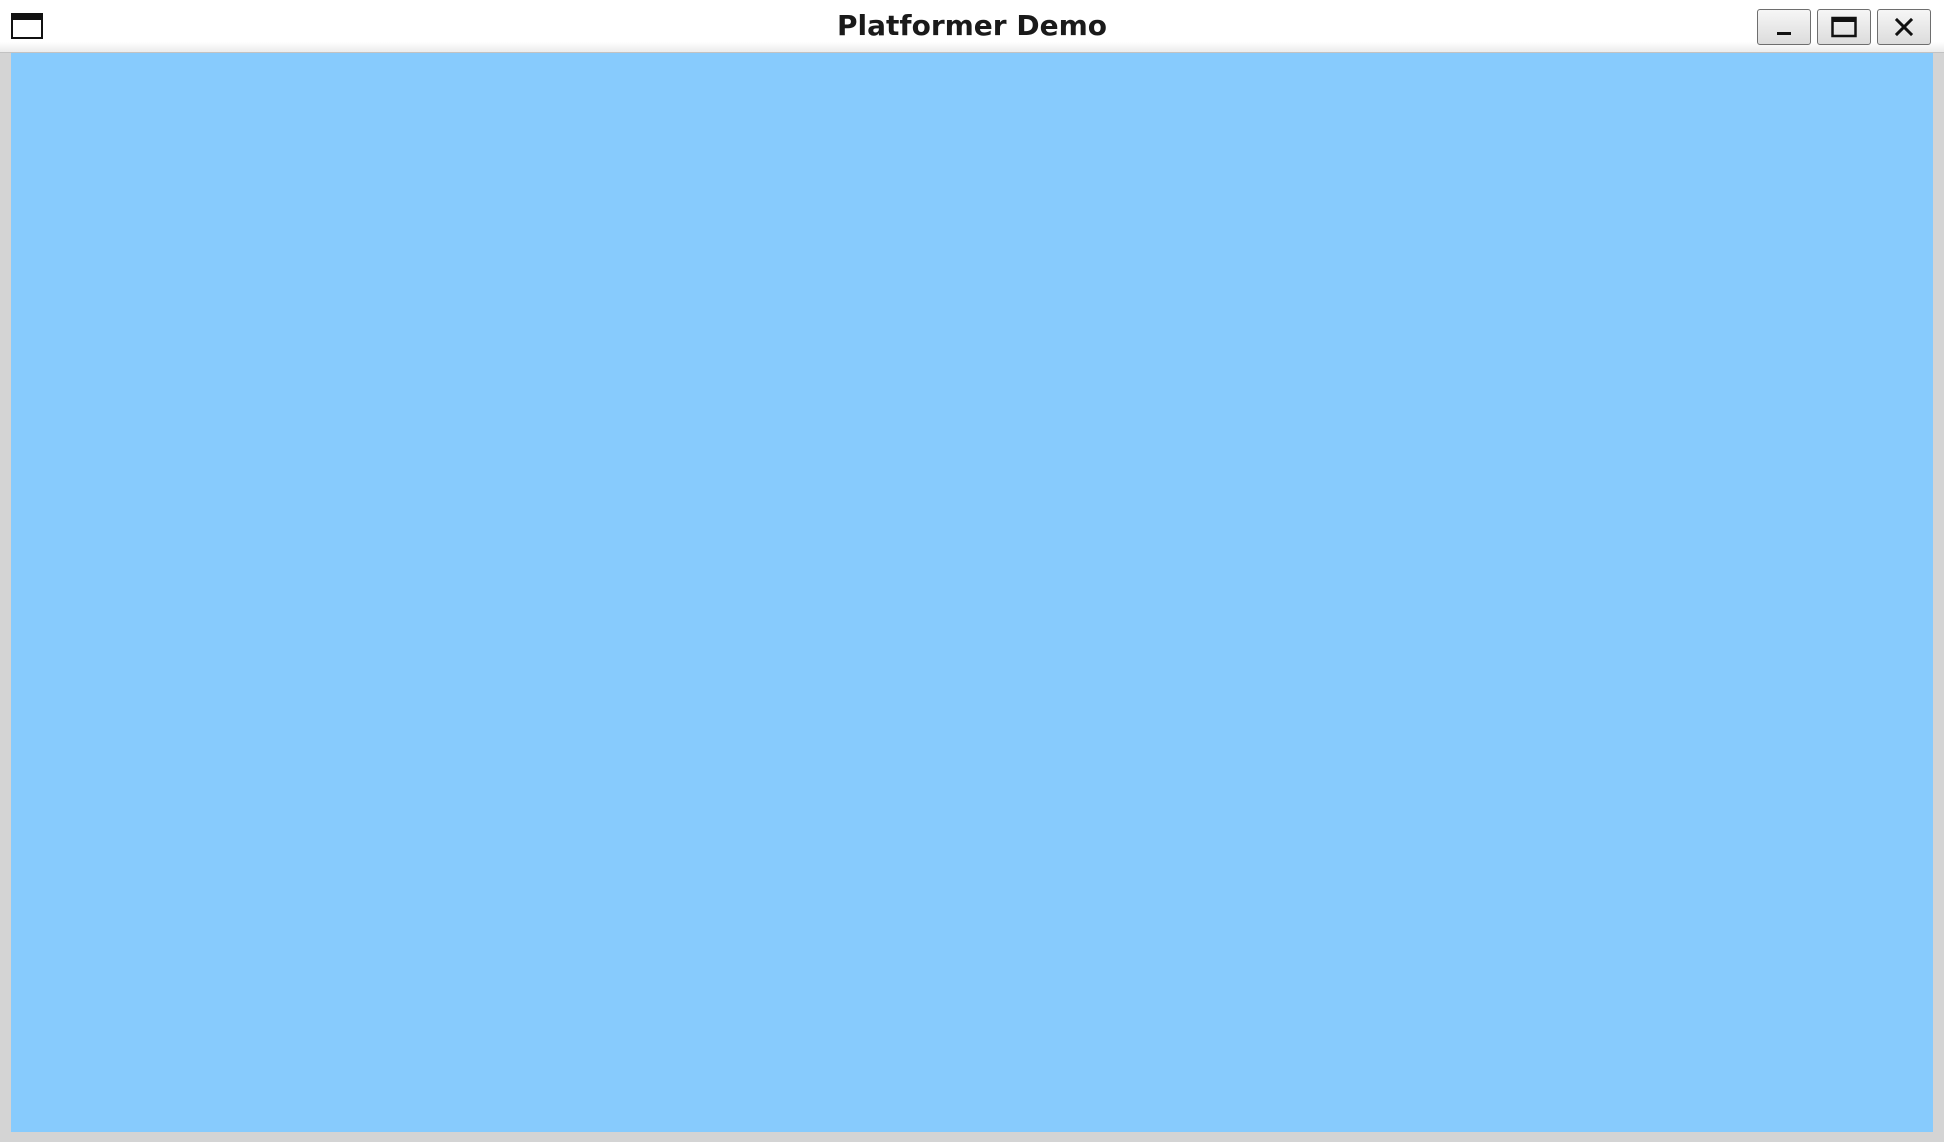  I want to click on close-icon, so click(1904, 27).